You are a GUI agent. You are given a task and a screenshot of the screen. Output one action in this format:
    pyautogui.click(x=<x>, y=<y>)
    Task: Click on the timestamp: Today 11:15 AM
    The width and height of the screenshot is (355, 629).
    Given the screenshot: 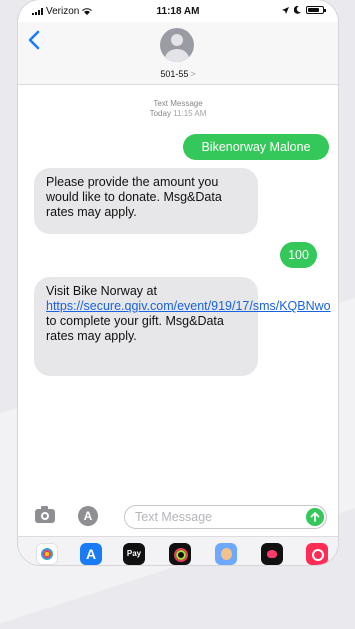 What is the action you would take?
    pyautogui.click(x=178, y=113)
    